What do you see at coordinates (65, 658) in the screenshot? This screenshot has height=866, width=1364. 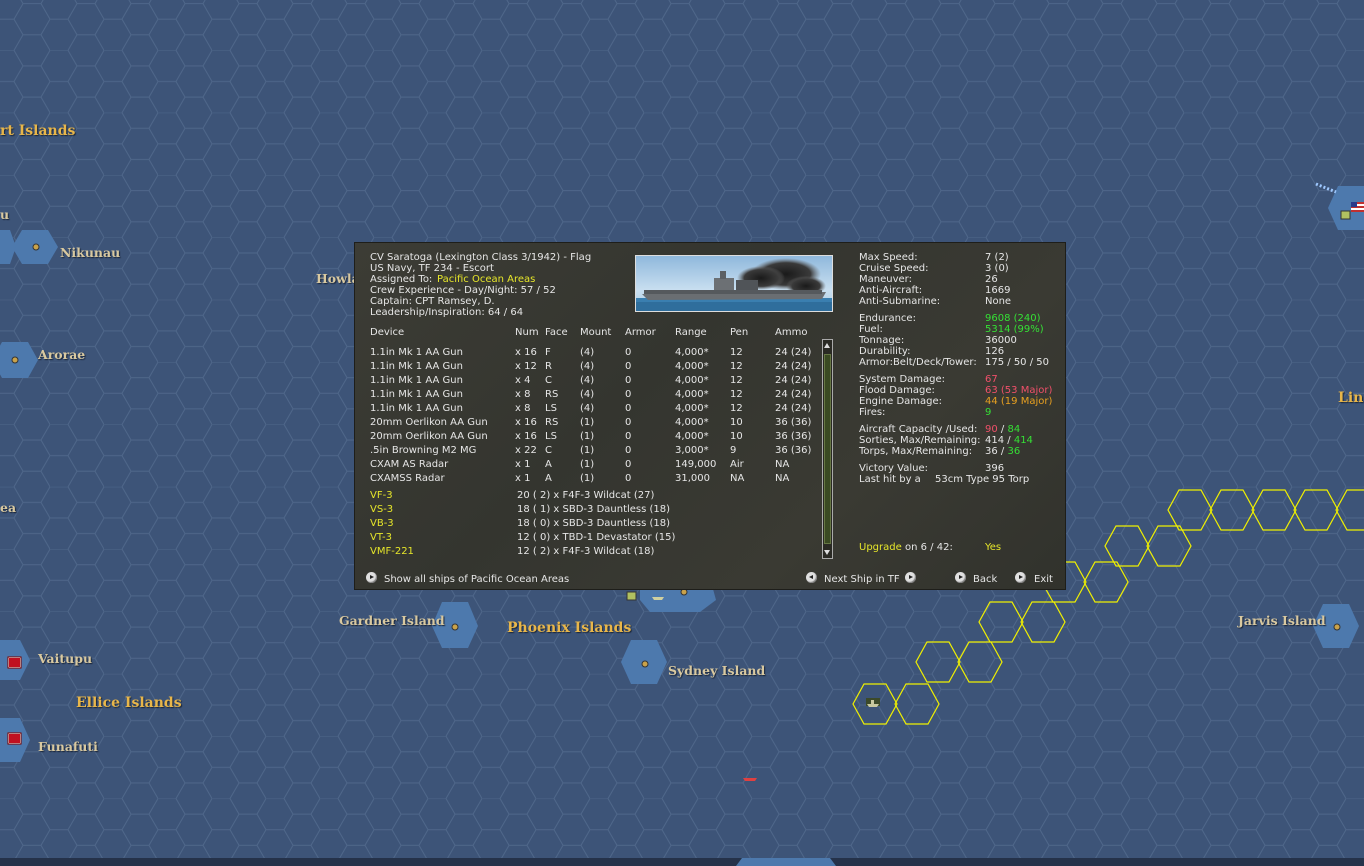 I see `map-label-vaitupu: Vaitupu` at bounding box center [65, 658].